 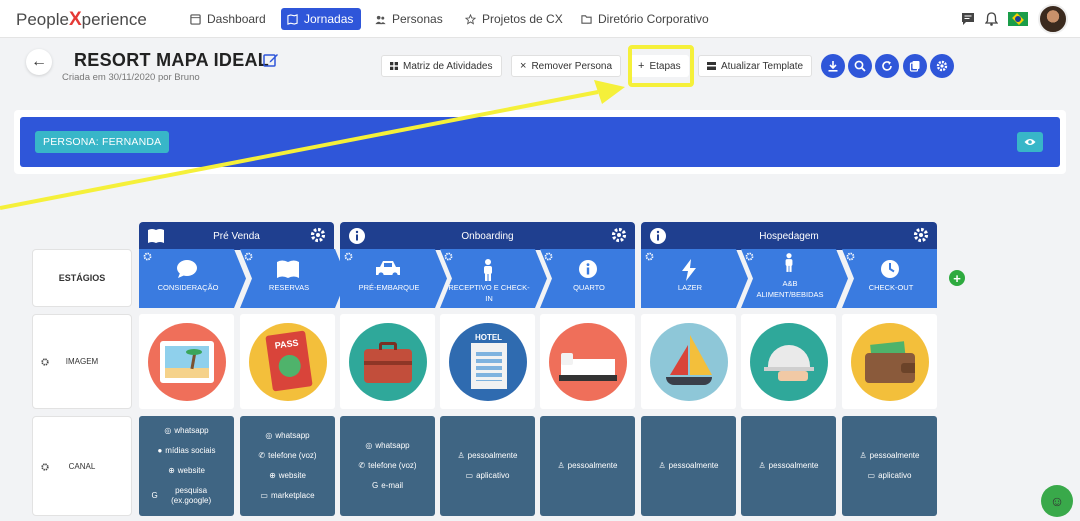 I want to click on remover-persona-button: × Remover Persona, so click(x=566, y=66).